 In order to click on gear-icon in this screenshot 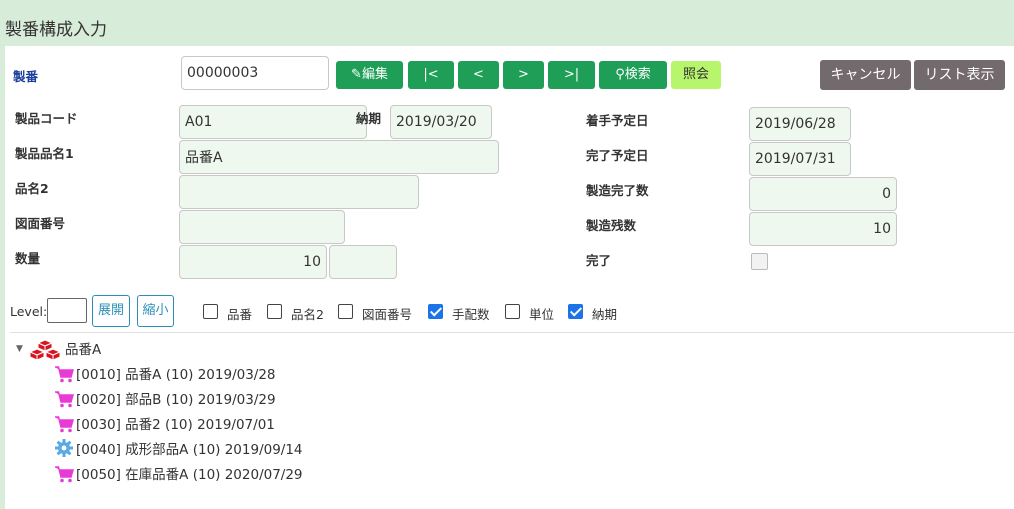, I will do `click(64, 448)`.